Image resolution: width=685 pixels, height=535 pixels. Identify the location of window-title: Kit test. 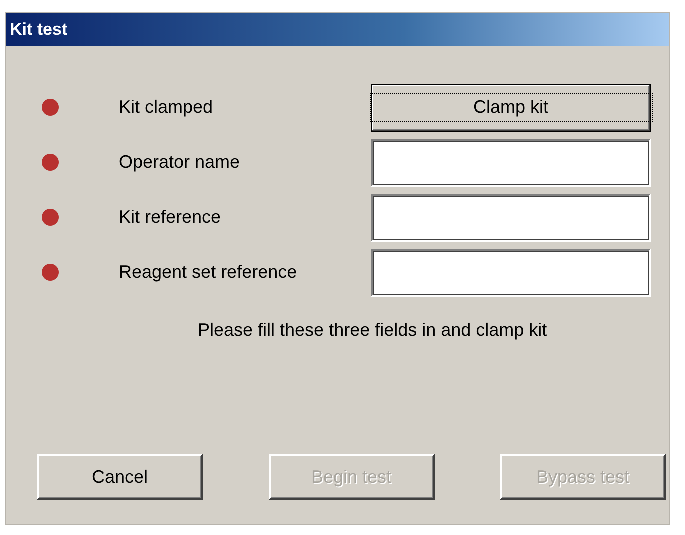
(39, 30).